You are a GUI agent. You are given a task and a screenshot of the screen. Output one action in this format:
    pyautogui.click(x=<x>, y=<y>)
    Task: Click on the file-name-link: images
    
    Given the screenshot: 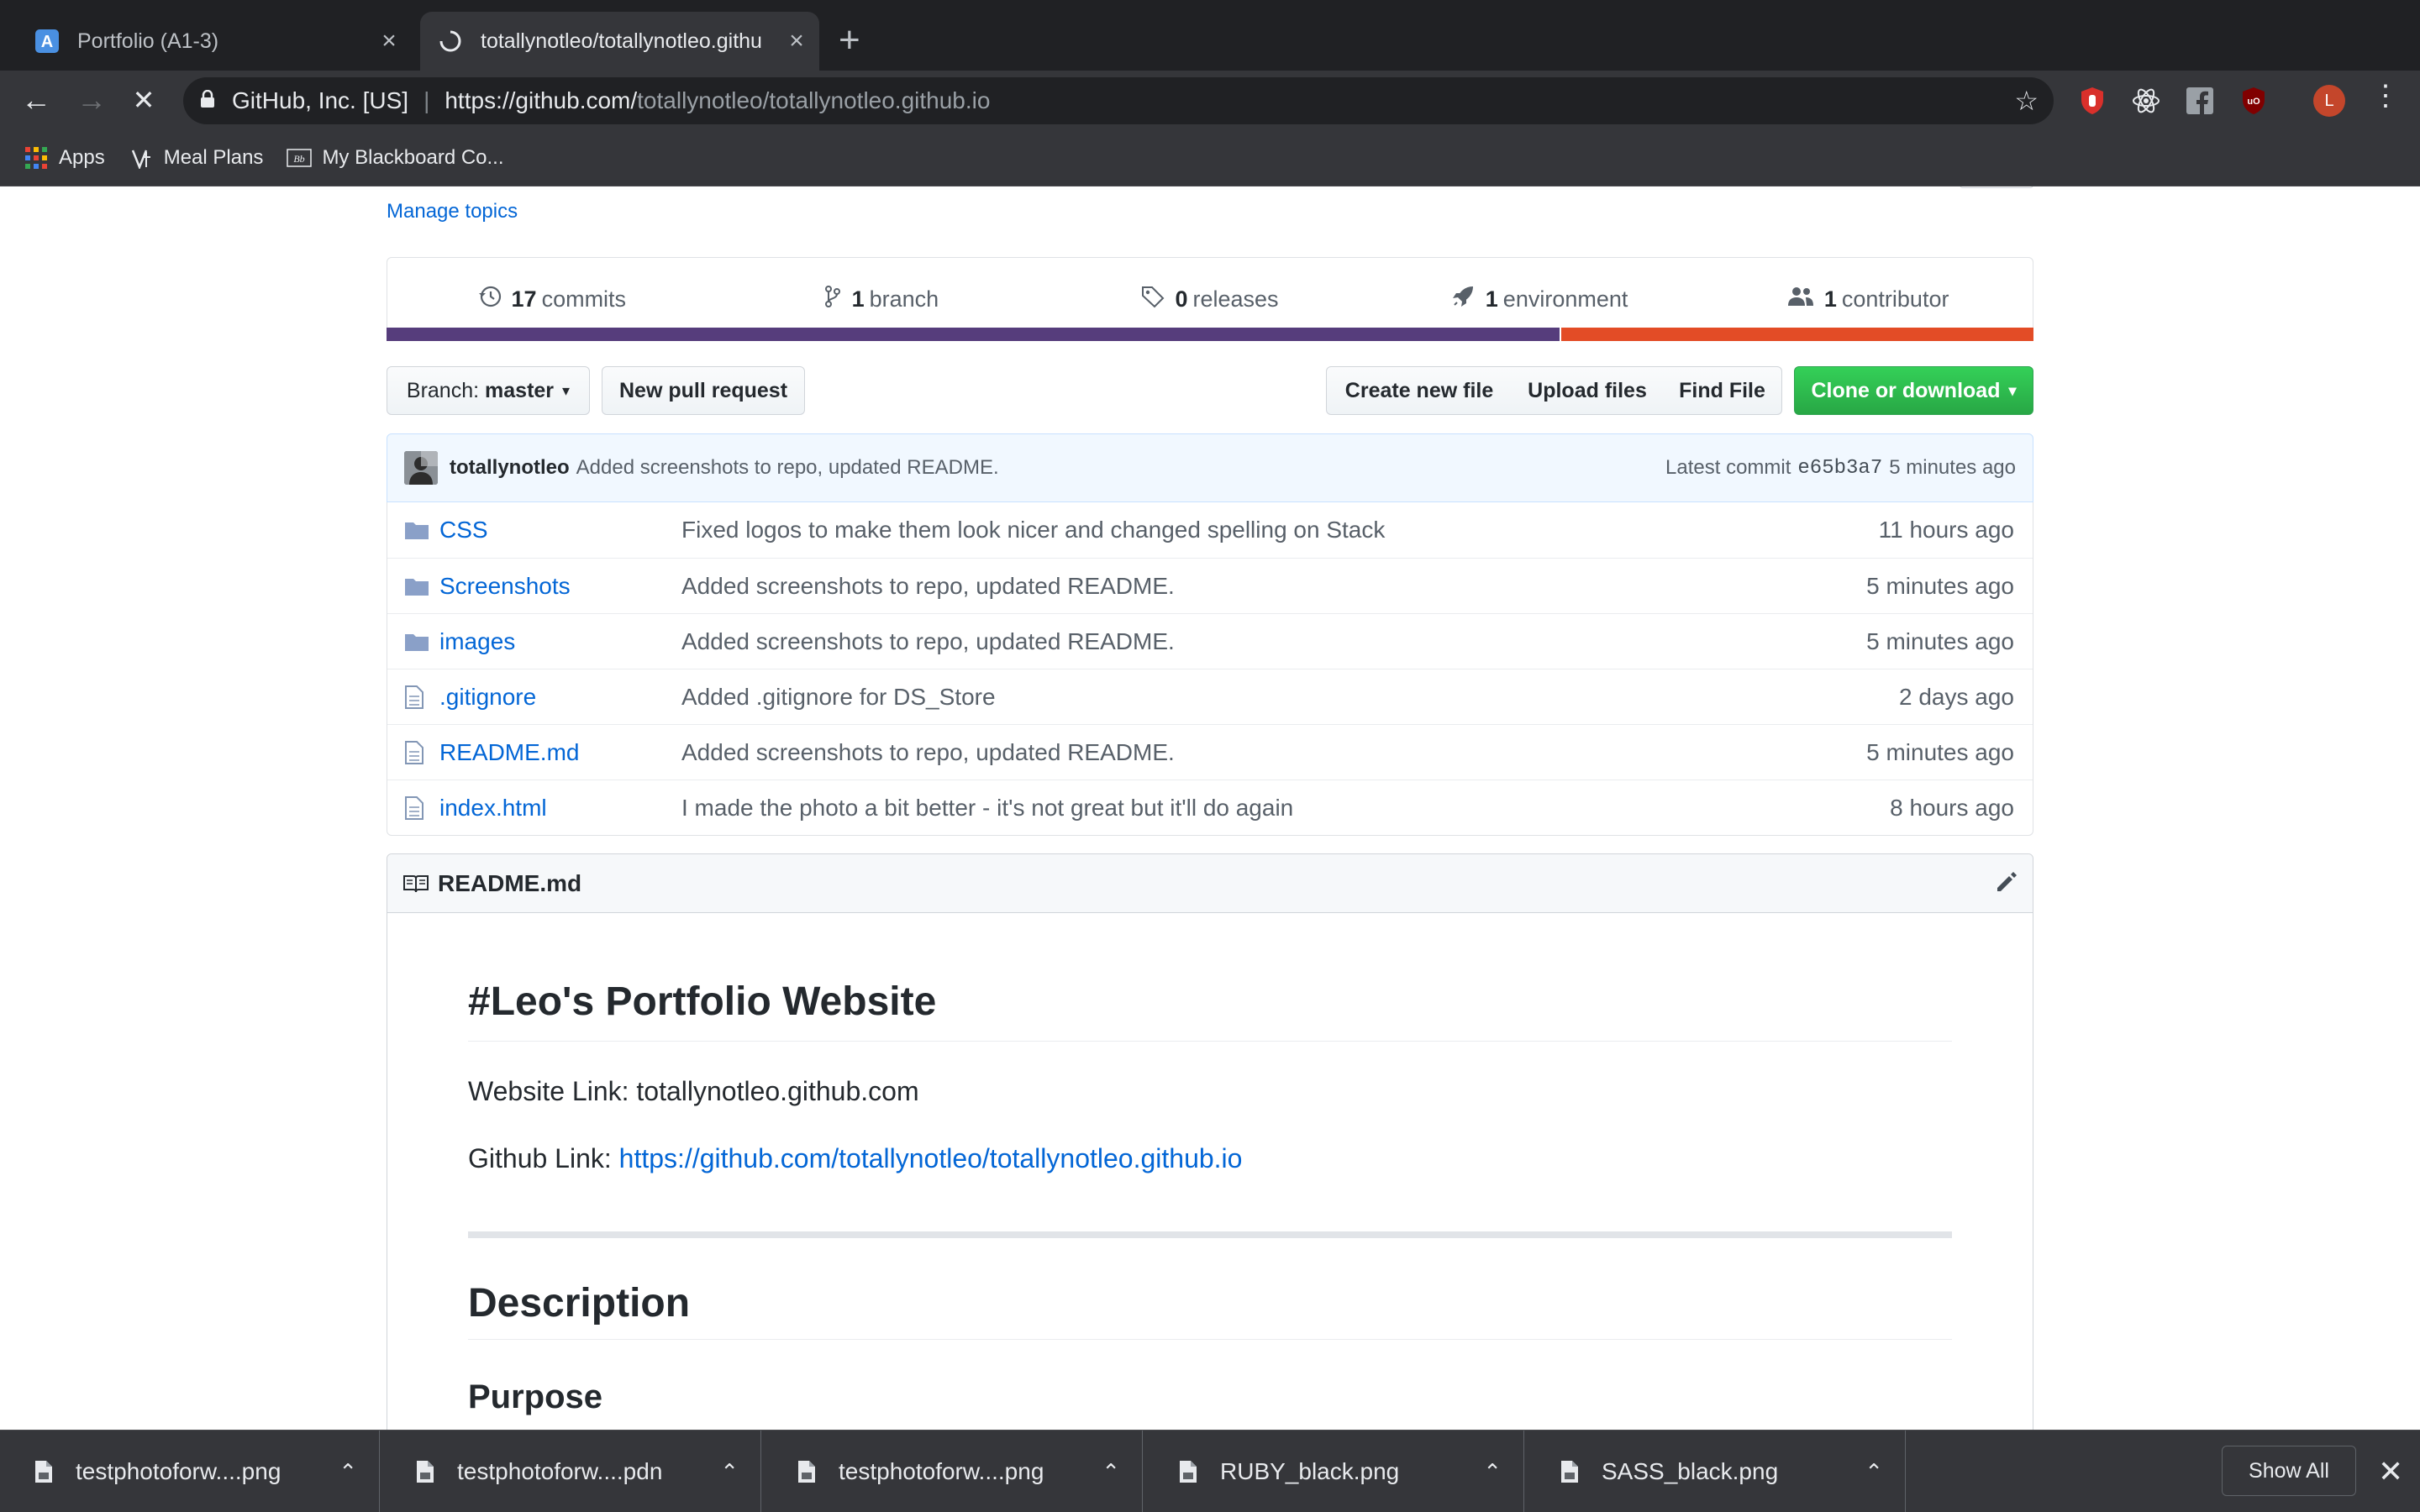 What is the action you would take?
    pyautogui.click(x=560, y=641)
    